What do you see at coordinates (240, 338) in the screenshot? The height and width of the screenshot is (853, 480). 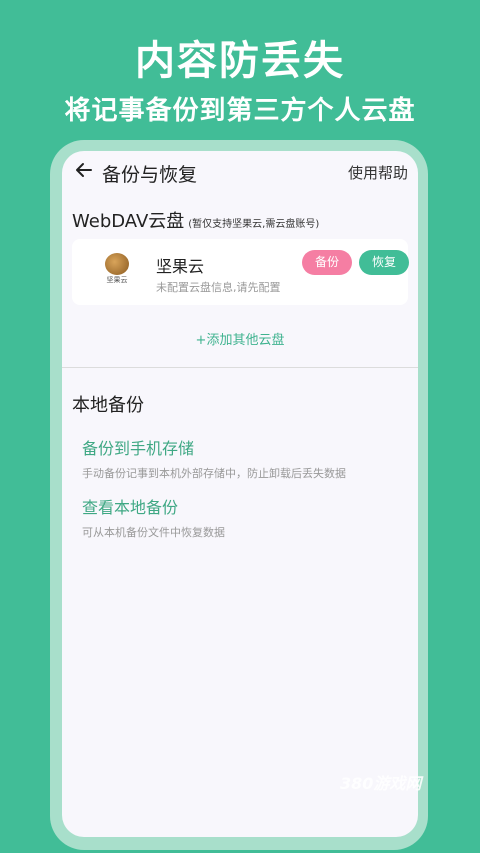 I see `add-cloud-link: +添加其他云盘` at bounding box center [240, 338].